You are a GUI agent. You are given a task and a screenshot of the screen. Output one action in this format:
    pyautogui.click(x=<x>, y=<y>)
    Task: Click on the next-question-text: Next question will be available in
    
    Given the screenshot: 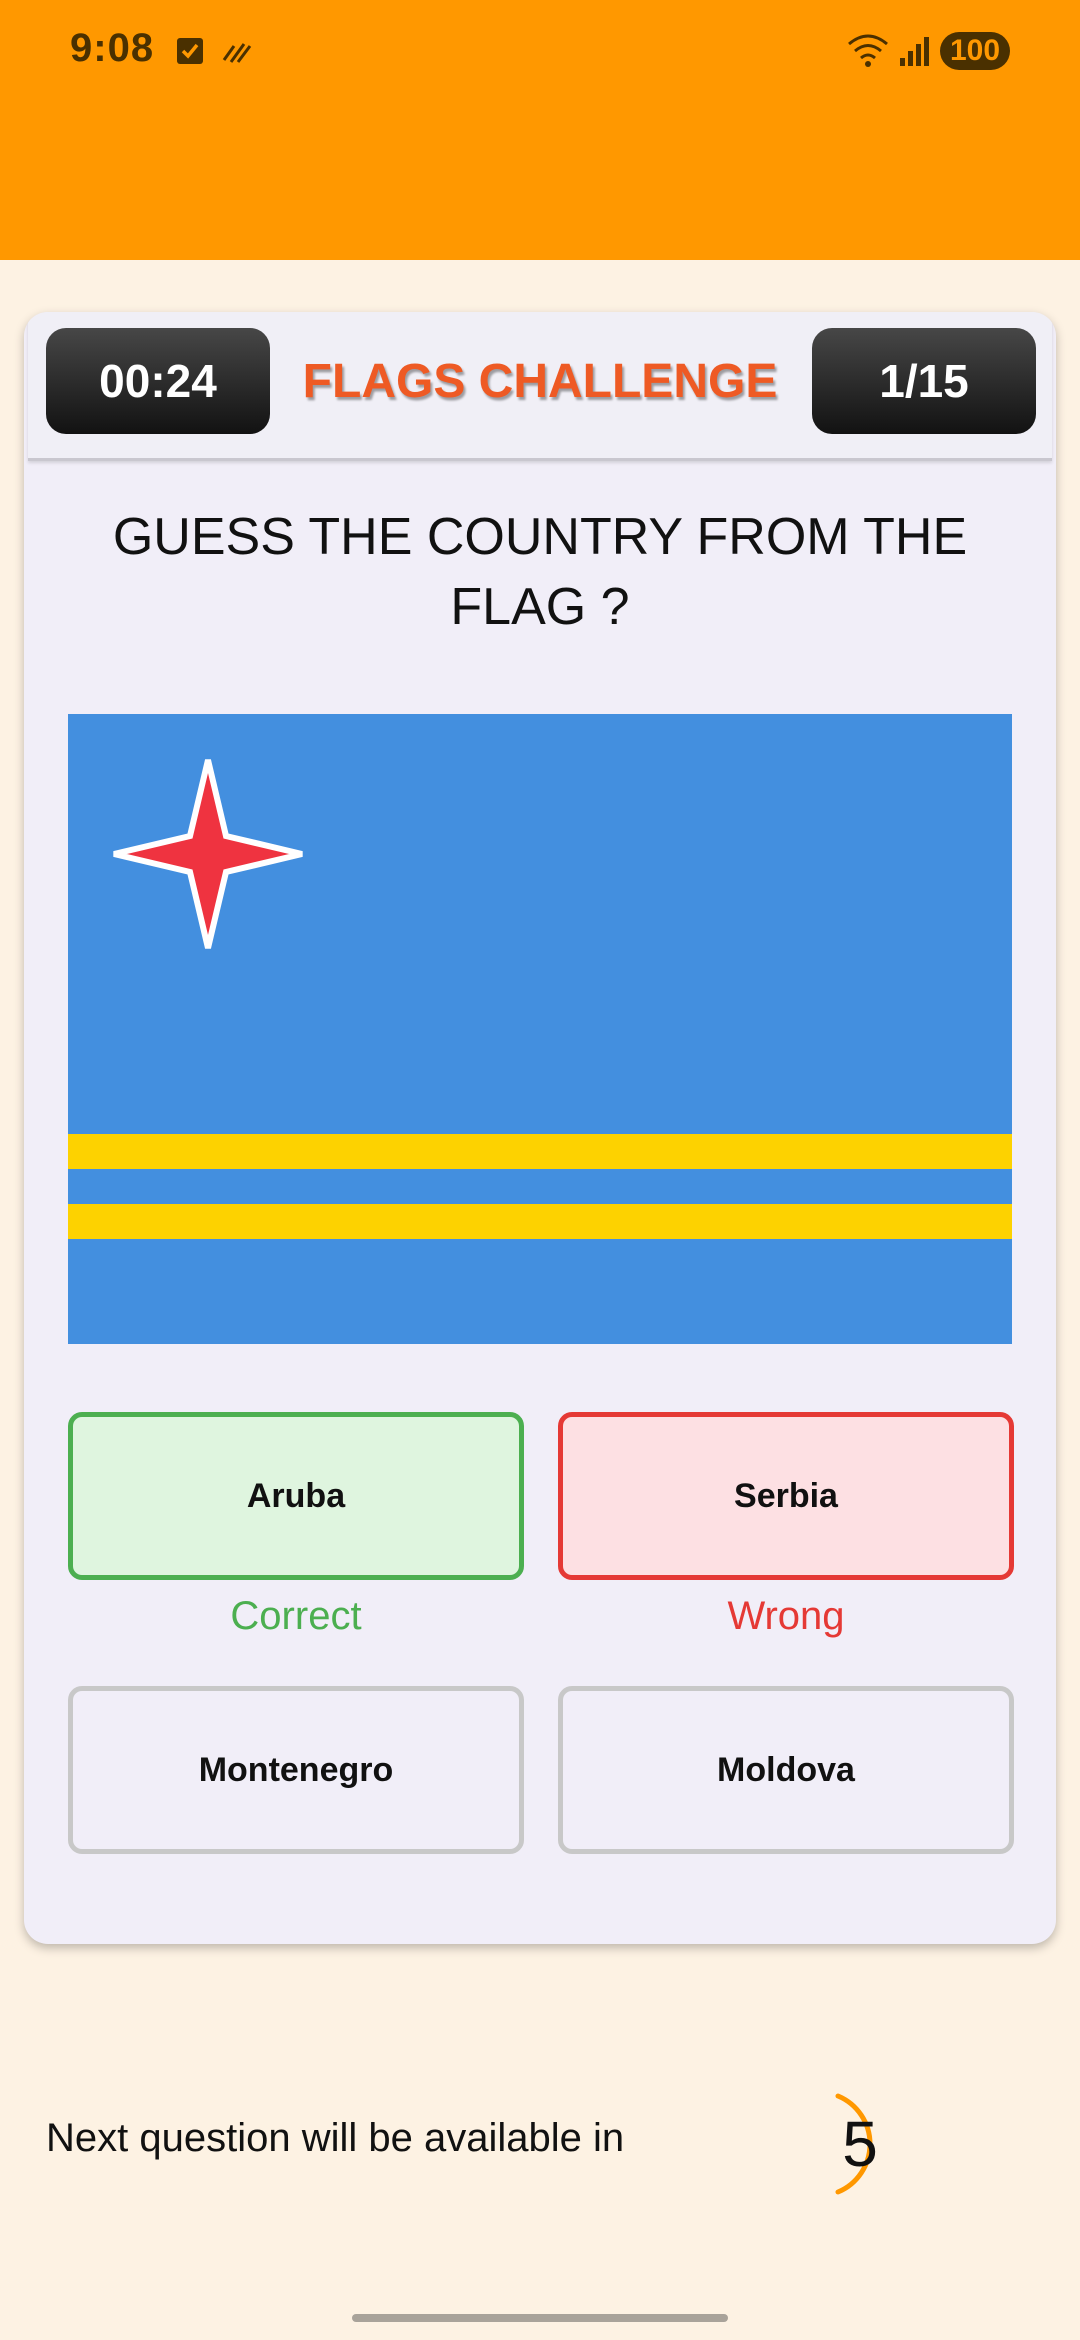 What is the action you would take?
    pyautogui.click(x=335, y=2138)
    